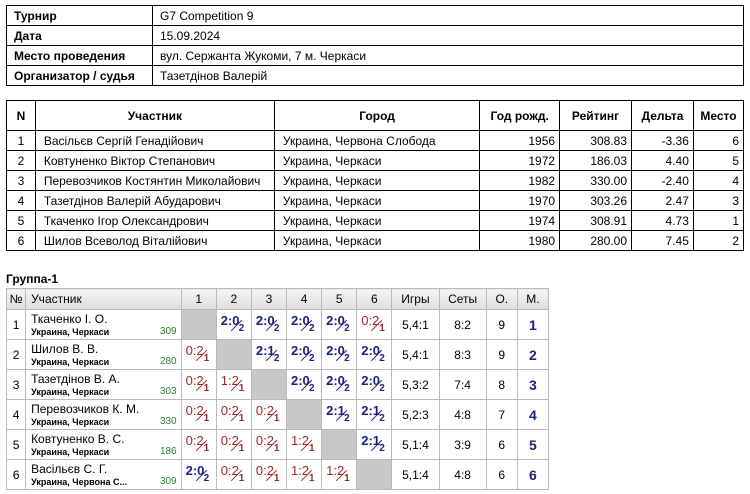 This screenshot has width=750, height=494. What do you see at coordinates (520, 140) in the screenshot?
I see `participant-cell: 1956` at bounding box center [520, 140].